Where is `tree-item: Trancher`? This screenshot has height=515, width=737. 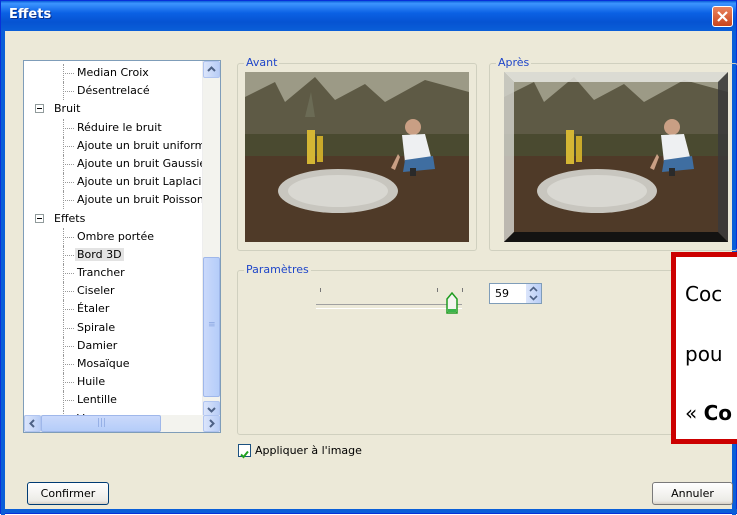
tree-item: Trancher is located at coordinates (117, 273).